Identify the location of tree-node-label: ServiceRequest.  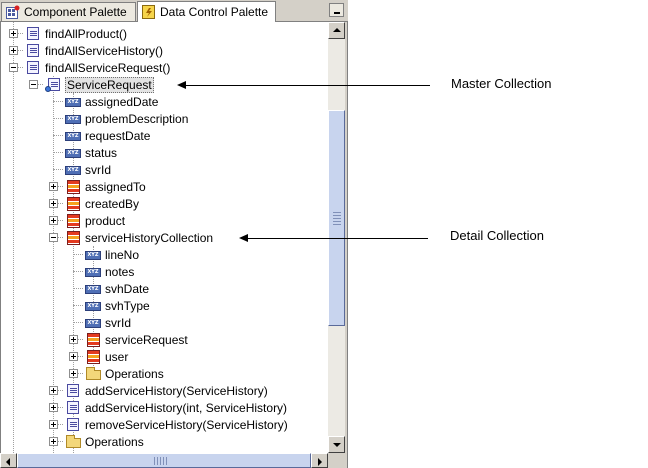
(109, 84).